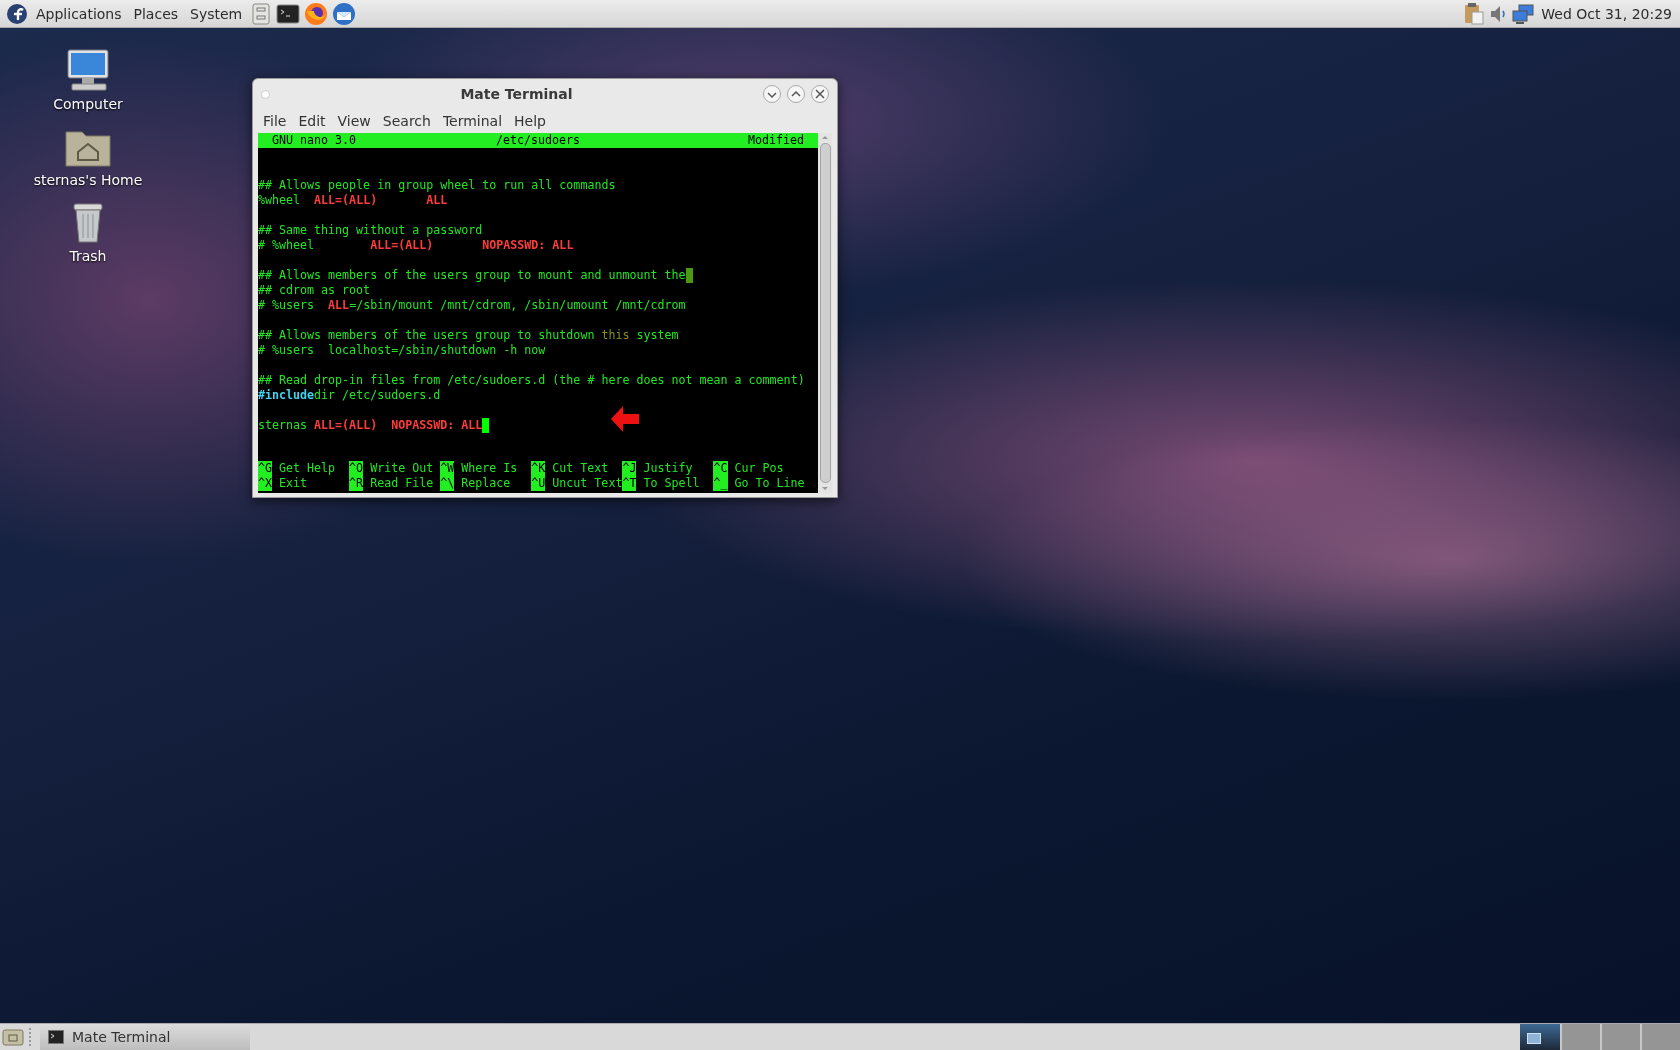 Image resolution: width=1680 pixels, height=1050 pixels. What do you see at coordinates (720, 468) in the screenshot?
I see `shortcut-key: ^C` at bounding box center [720, 468].